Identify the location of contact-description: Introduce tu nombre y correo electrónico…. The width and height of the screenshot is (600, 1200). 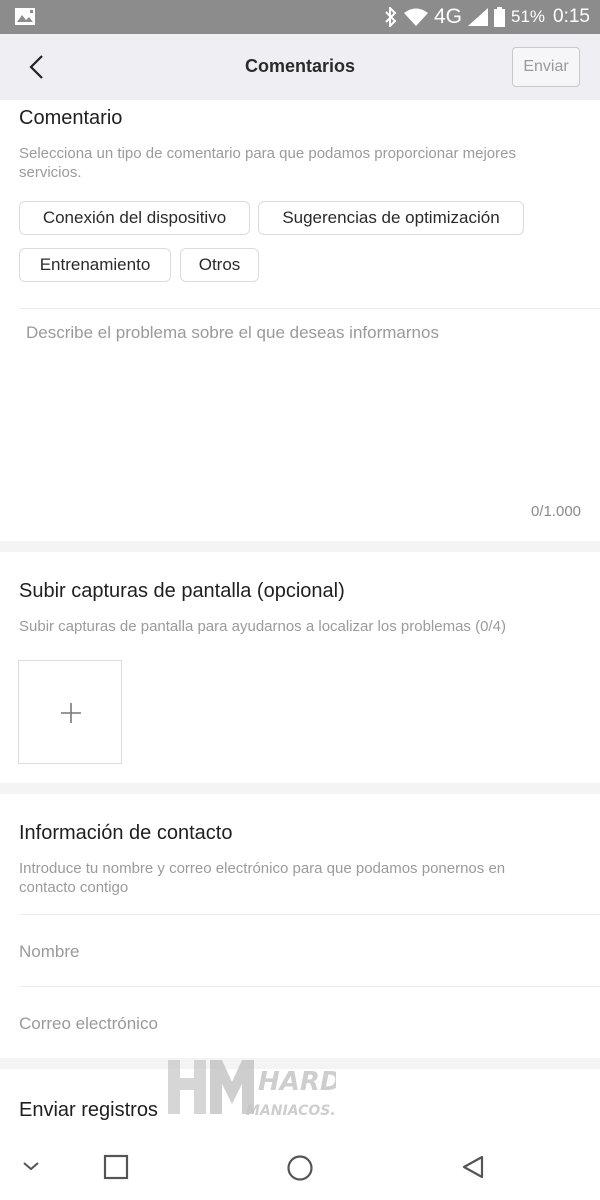
(262, 878).